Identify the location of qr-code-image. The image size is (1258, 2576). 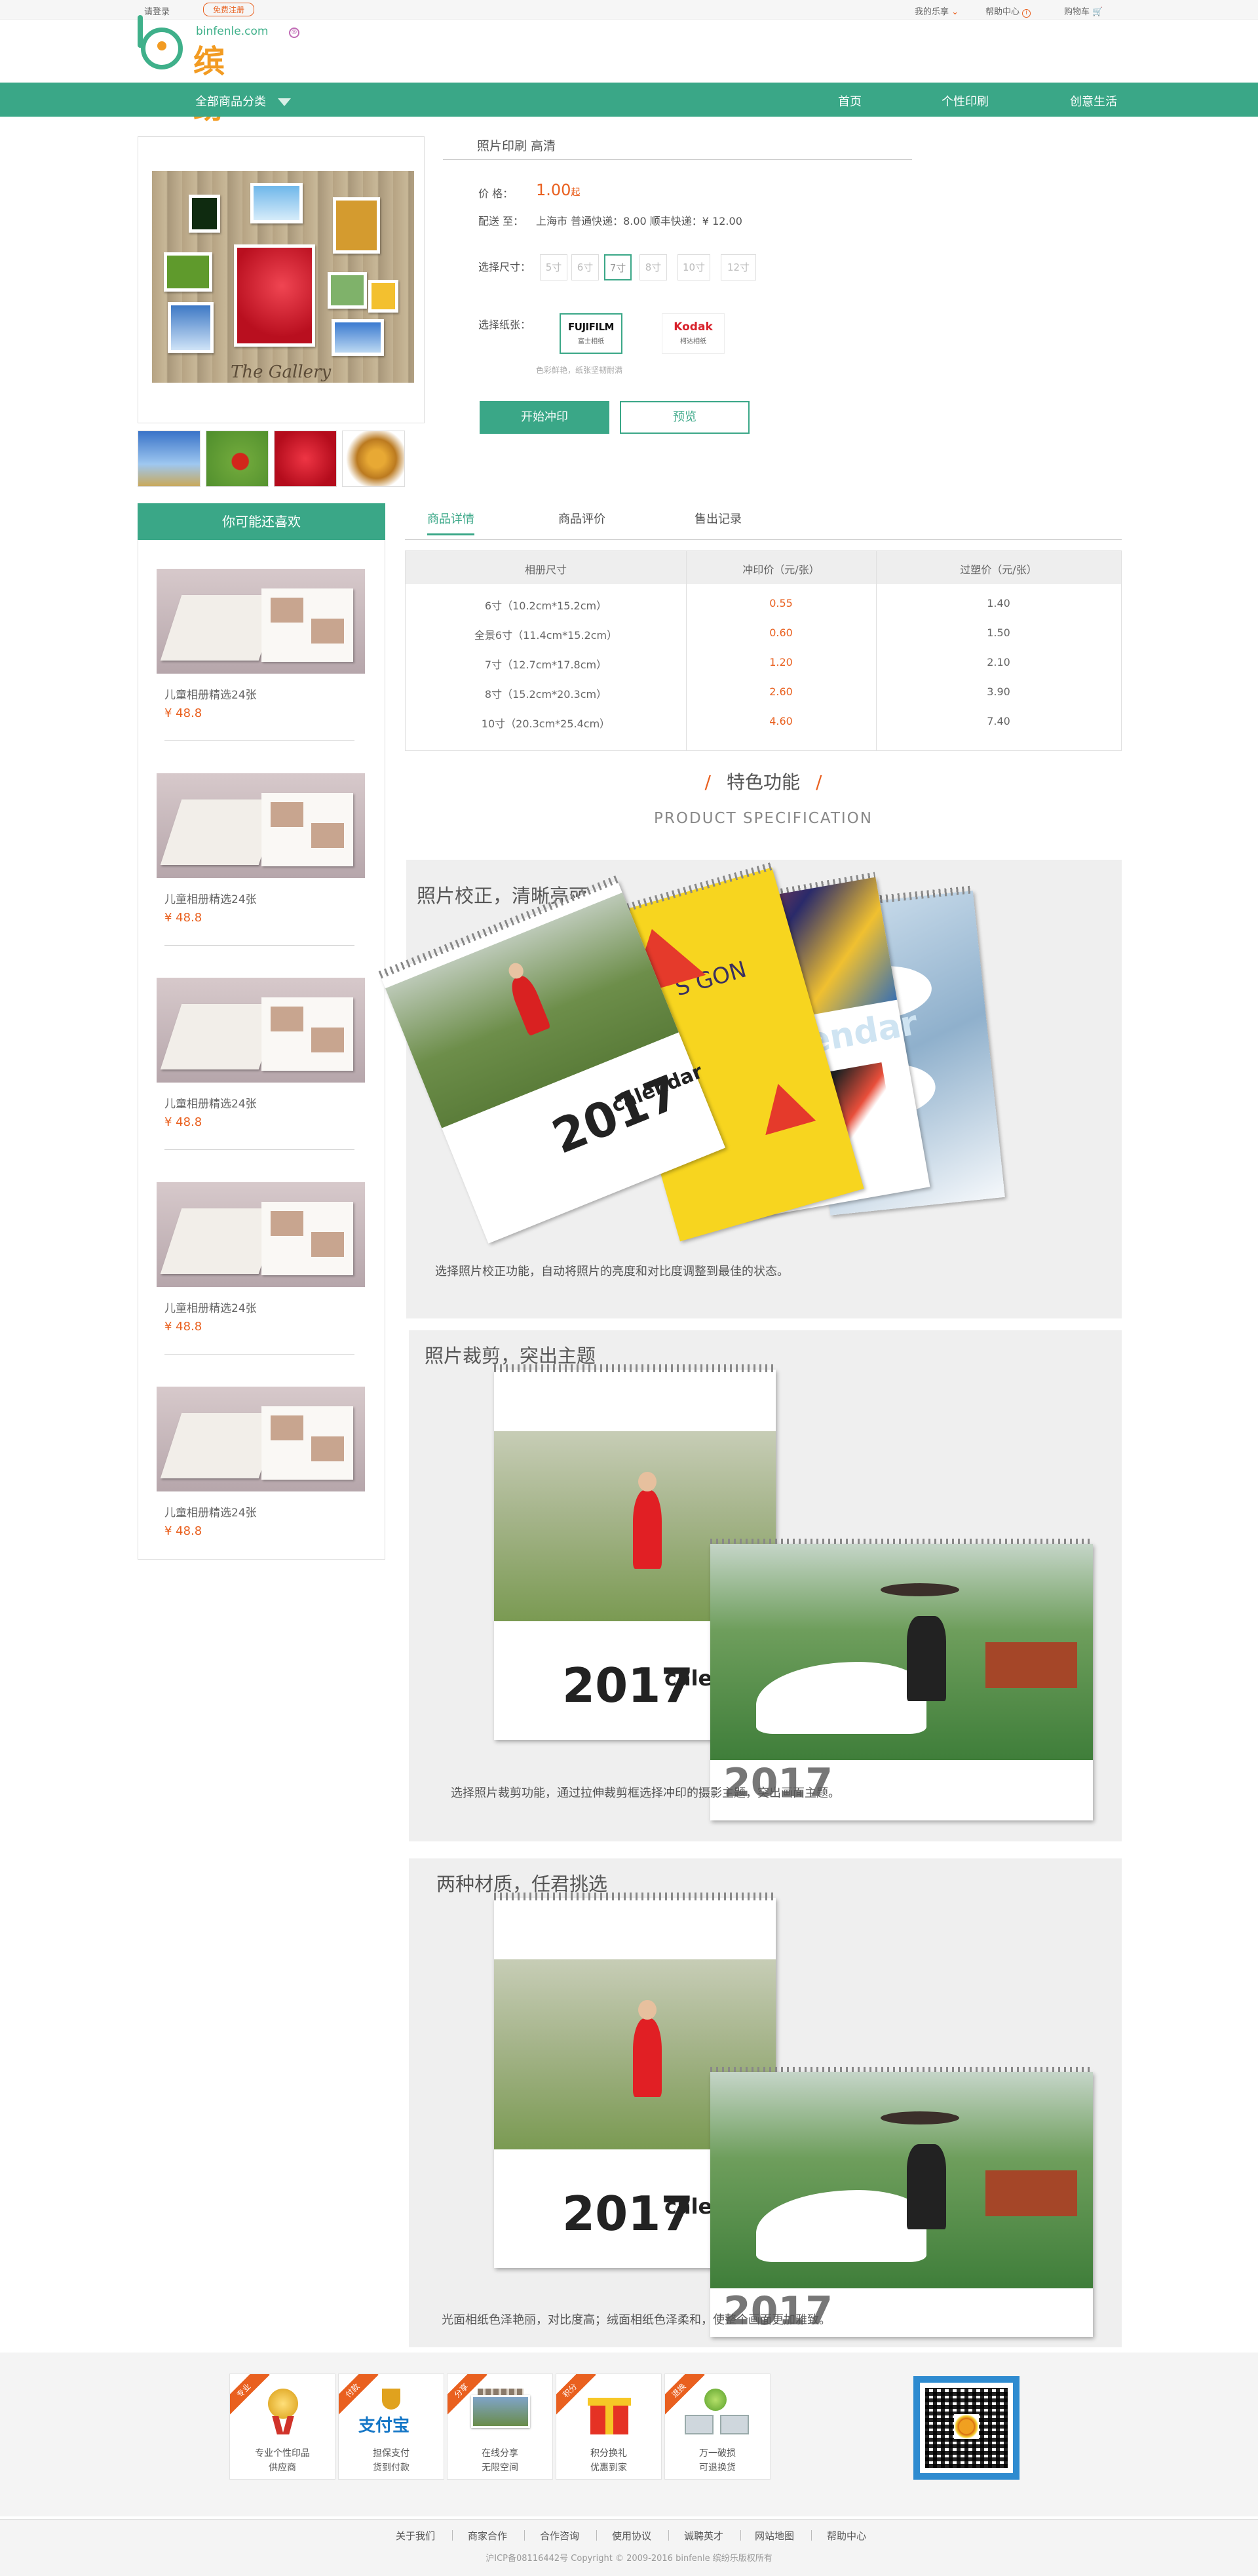
(966, 2428).